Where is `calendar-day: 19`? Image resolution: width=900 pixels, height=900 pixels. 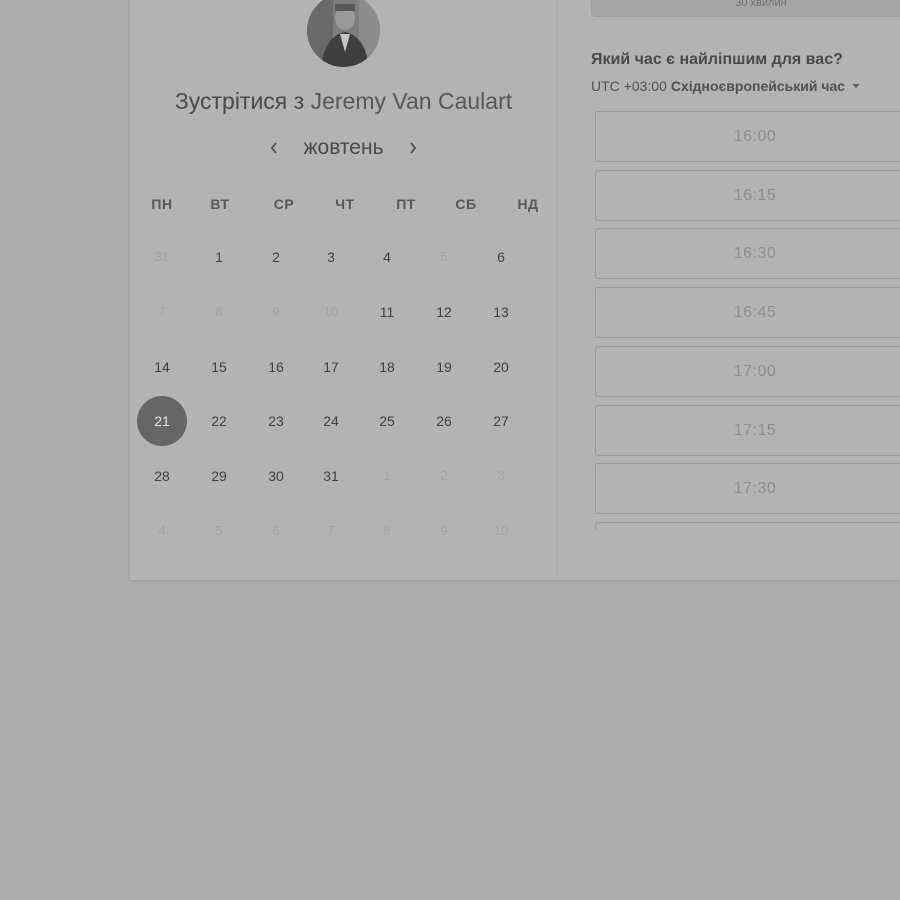 calendar-day: 19 is located at coordinates (444, 367).